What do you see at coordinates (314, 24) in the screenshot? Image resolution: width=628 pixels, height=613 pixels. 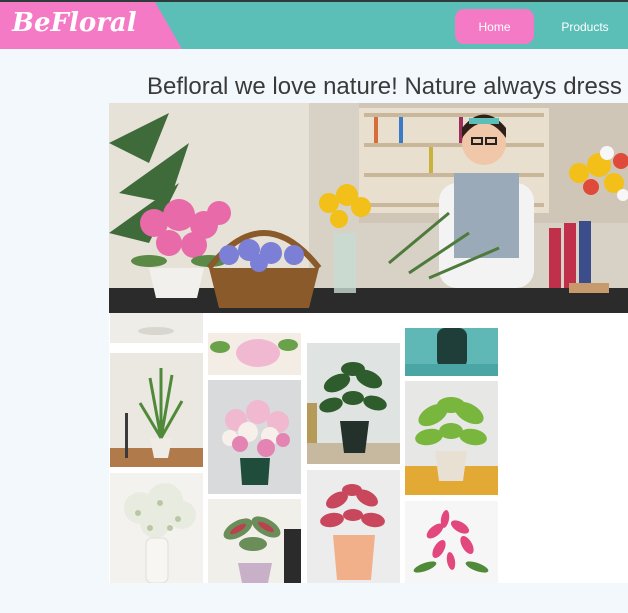 I see `top-navbar: BeFloral Home Products` at bounding box center [314, 24].